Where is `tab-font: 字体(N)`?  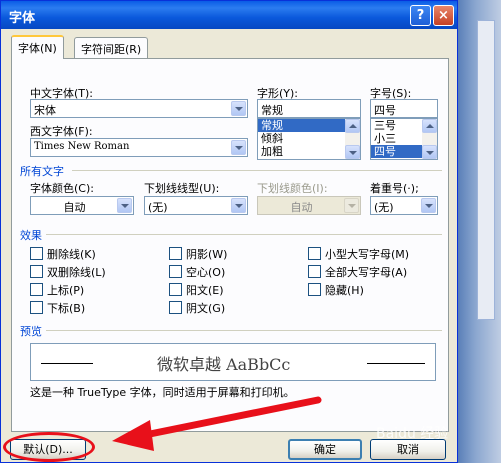 tab-font: 字体(N) is located at coordinates (37, 47).